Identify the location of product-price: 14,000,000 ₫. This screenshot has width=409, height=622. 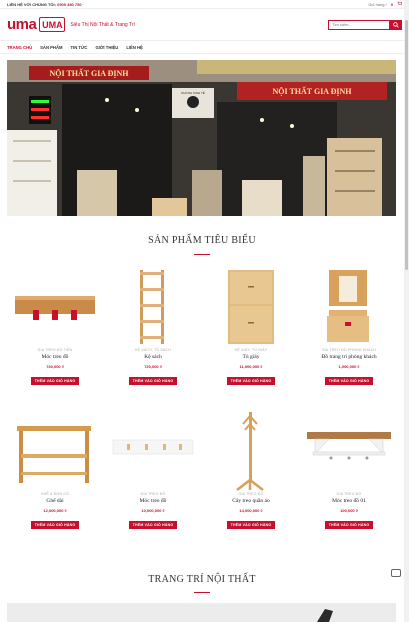
(251, 510).